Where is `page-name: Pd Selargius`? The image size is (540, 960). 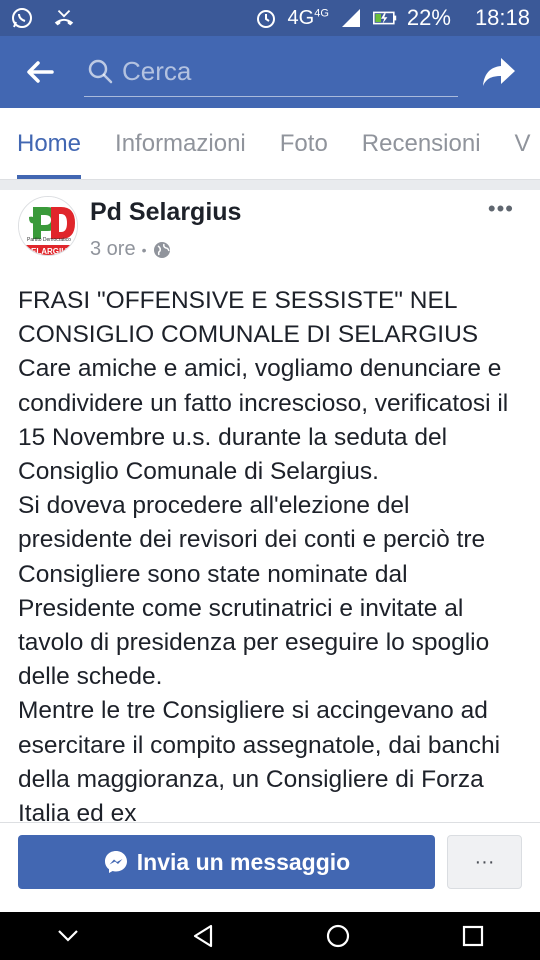
page-name: Pd Selargius is located at coordinates (165, 212).